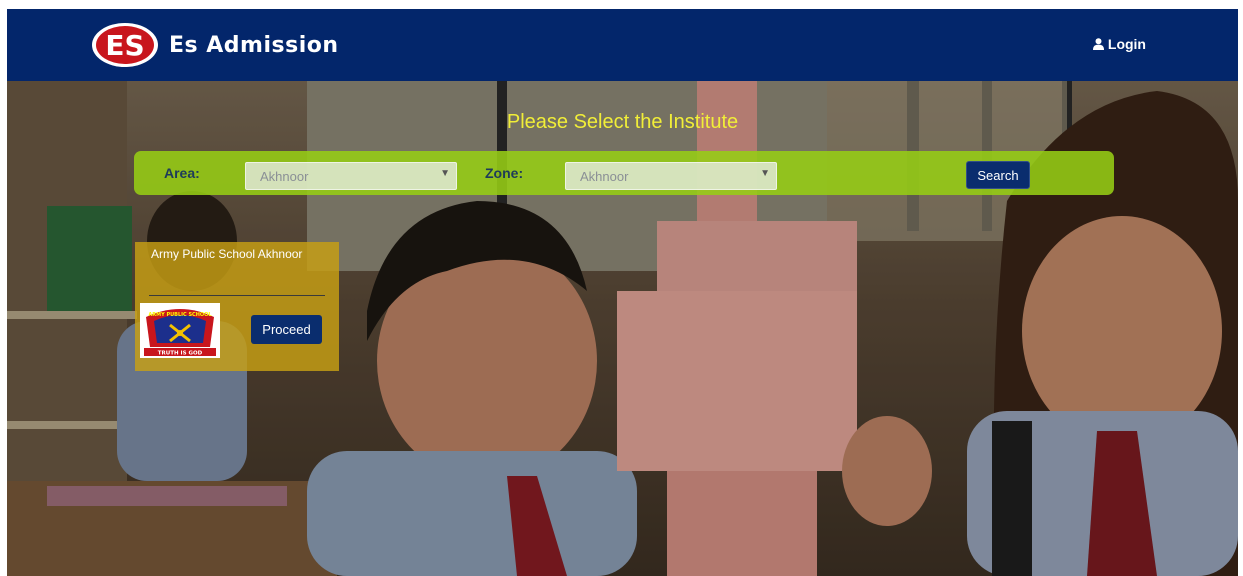 The image size is (1243, 576). I want to click on area-label: Area:, so click(182, 173).